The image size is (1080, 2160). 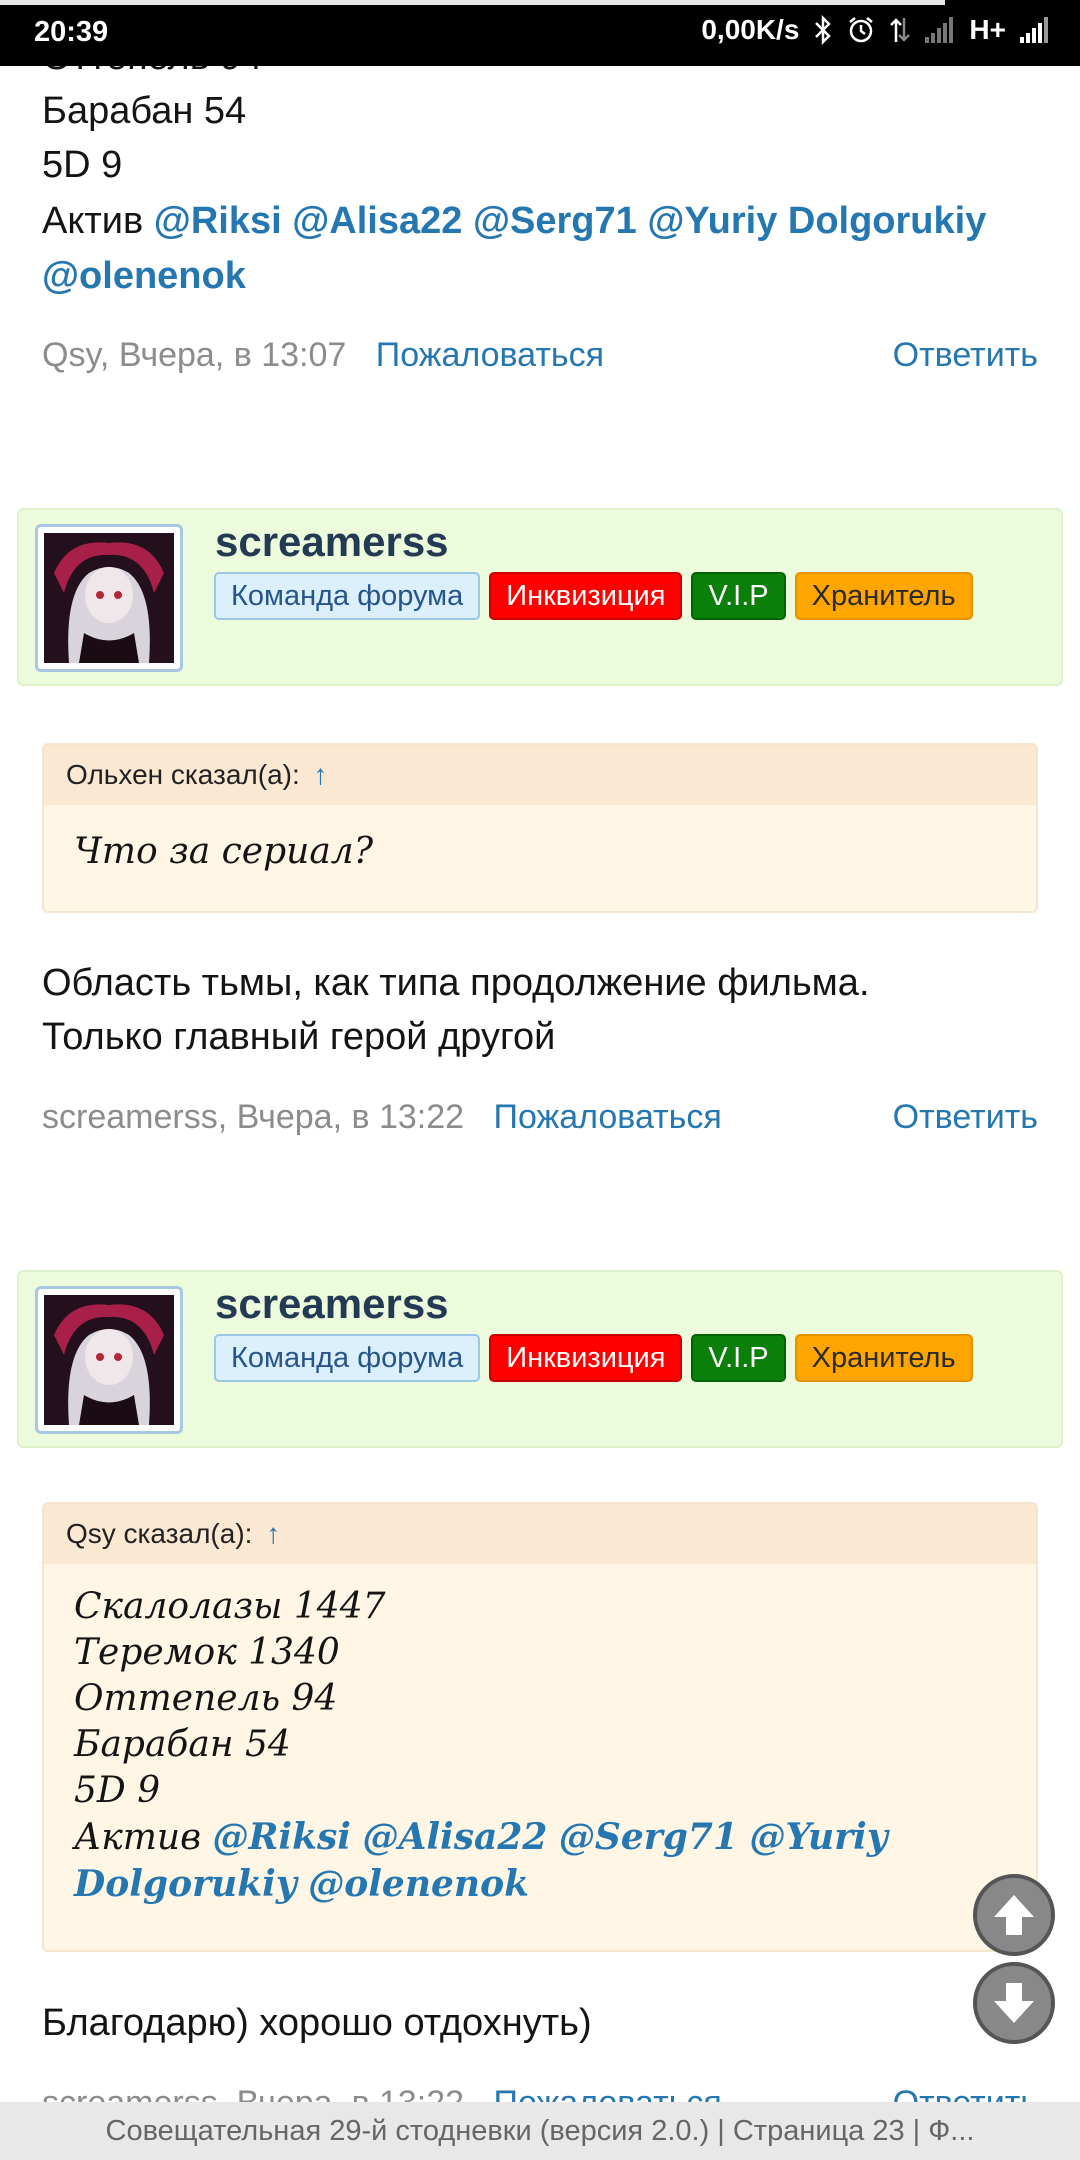 I want to click on quote-line: Барабан 54, so click(x=182, y=1744).